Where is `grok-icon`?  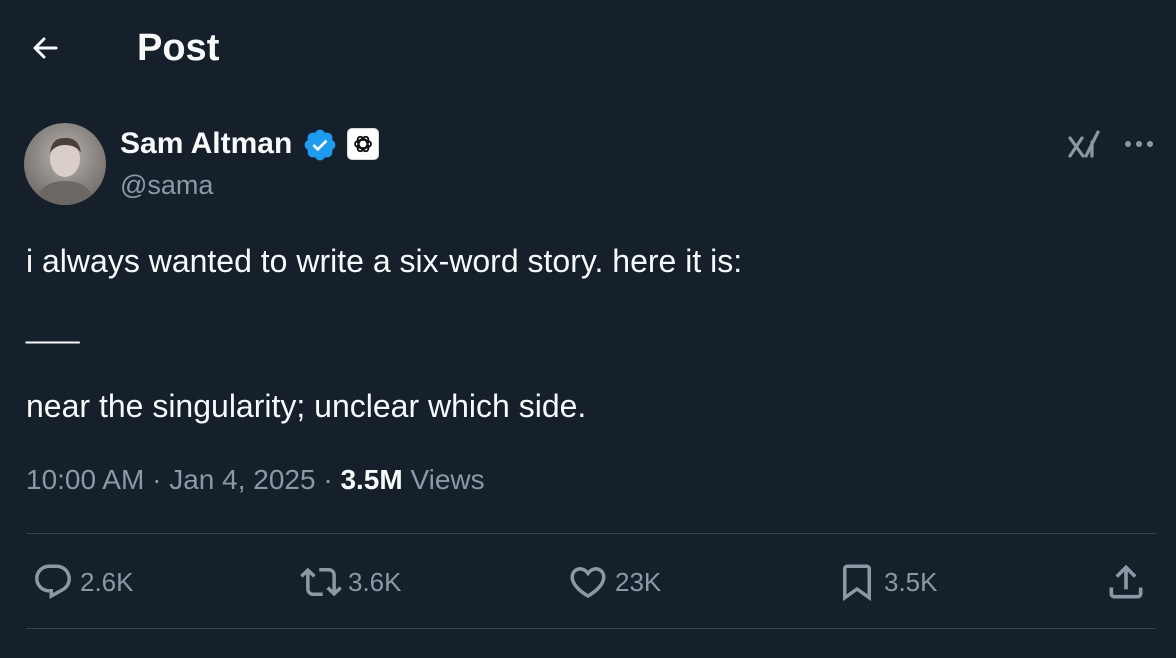
grok-icon is located at coordinates (1084, 144).